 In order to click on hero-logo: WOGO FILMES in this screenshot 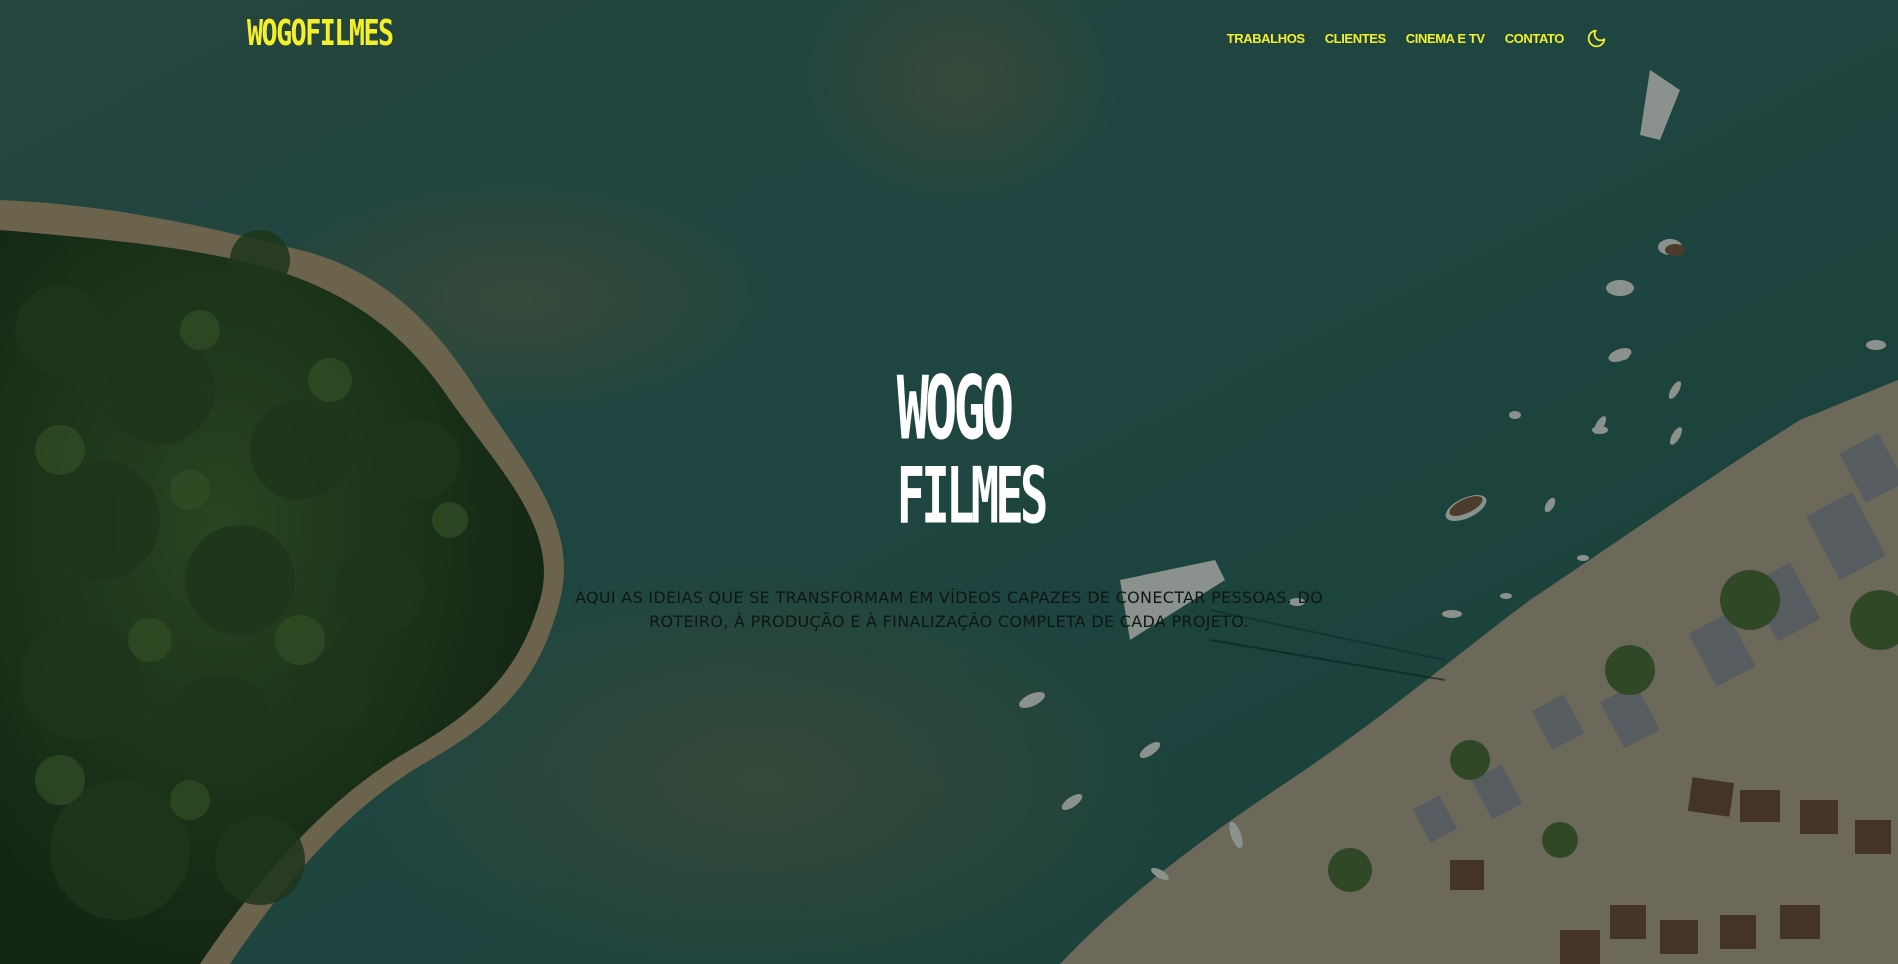, I will do `click(957, 449)`.